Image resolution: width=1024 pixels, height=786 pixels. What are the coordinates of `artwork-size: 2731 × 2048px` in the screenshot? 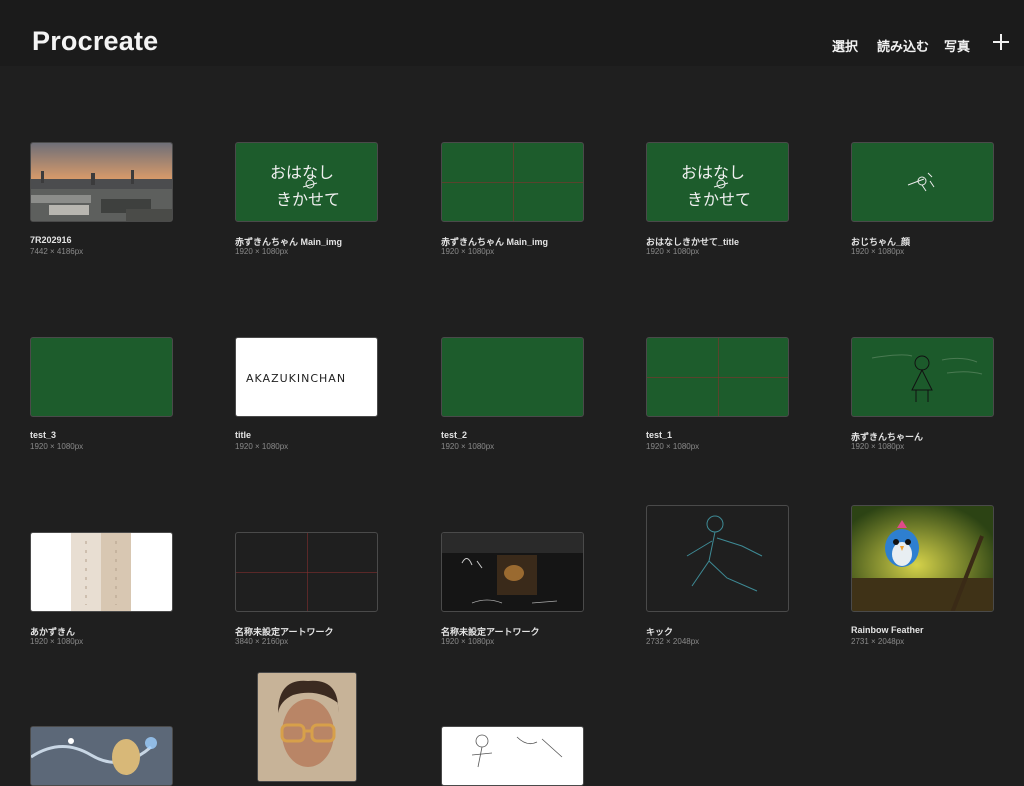 It's located at (878, 641).